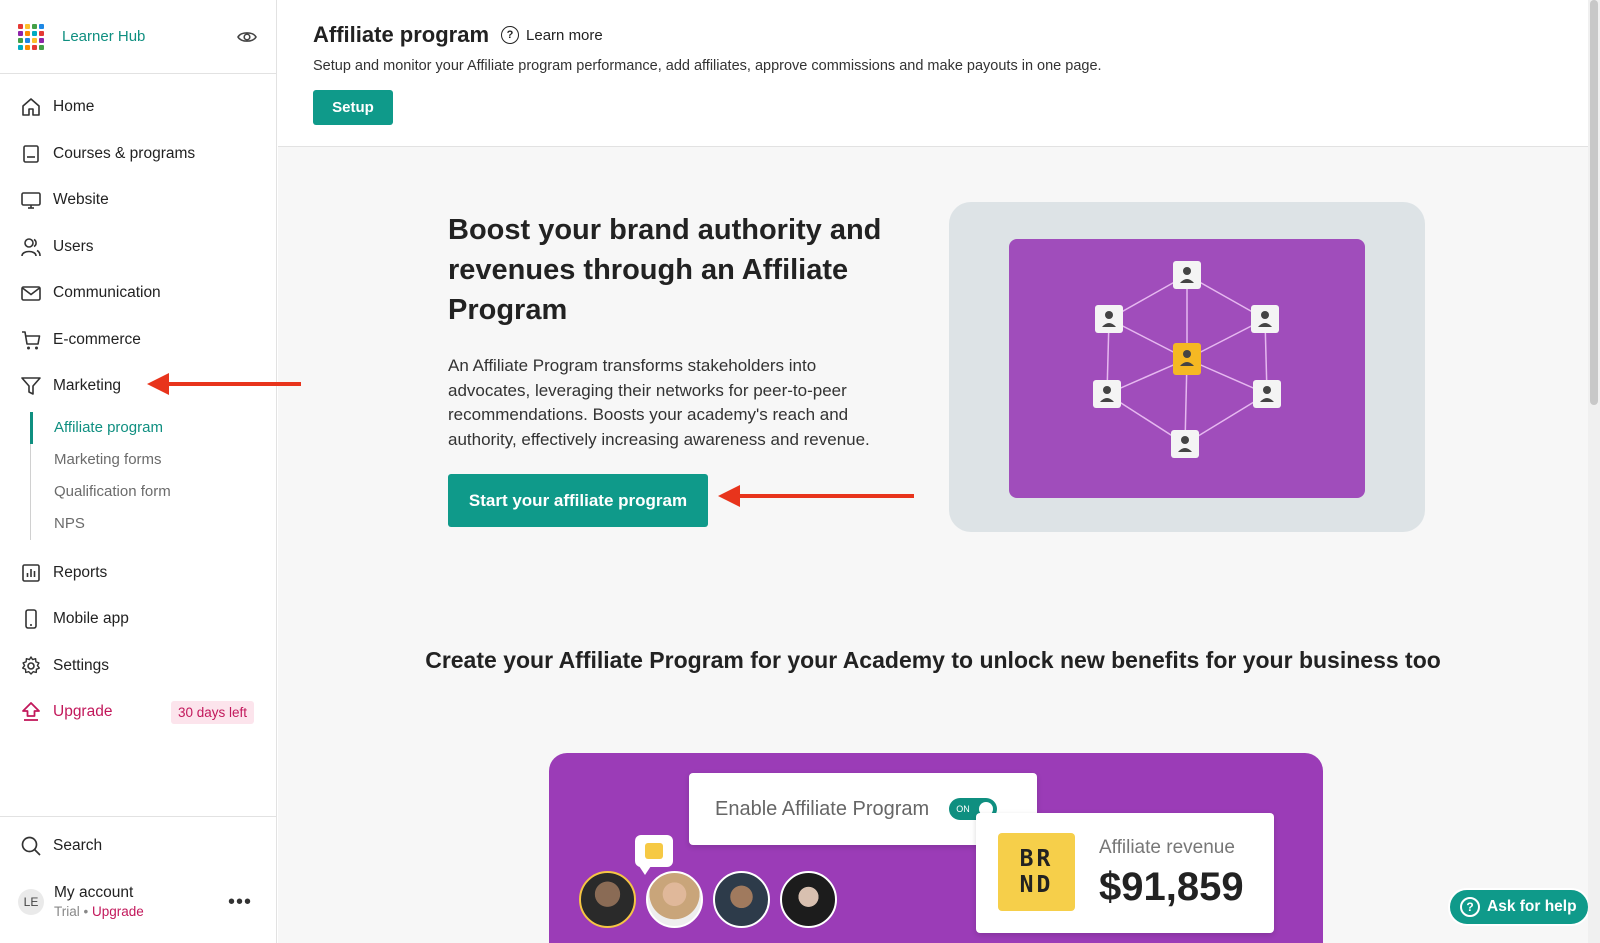 Image resolution: width=1600 pixels, height=943 pixels. I want to click on subnav-item-affiliate-program: Affiliate program, so click(153, 427).